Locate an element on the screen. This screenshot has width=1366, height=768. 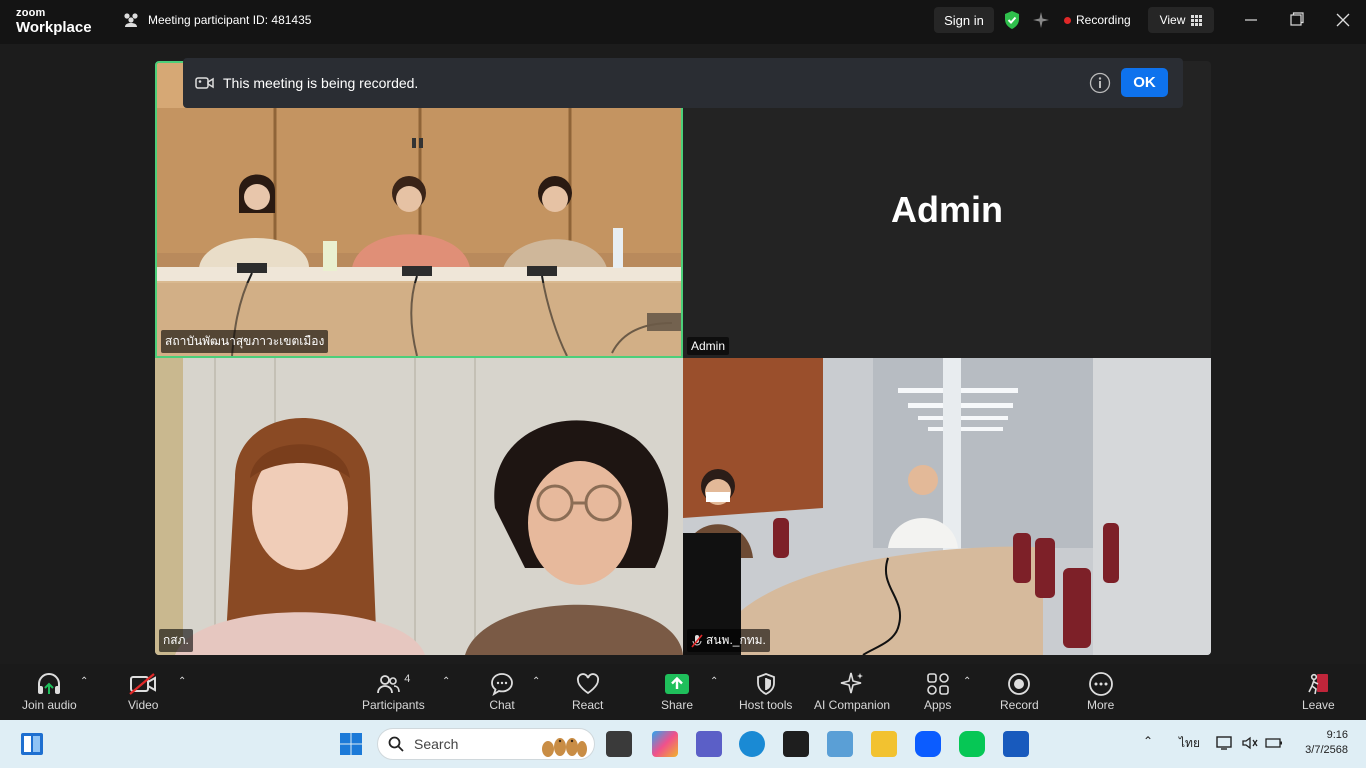
recording-label: Recording is located at coordinates (1103, 20).